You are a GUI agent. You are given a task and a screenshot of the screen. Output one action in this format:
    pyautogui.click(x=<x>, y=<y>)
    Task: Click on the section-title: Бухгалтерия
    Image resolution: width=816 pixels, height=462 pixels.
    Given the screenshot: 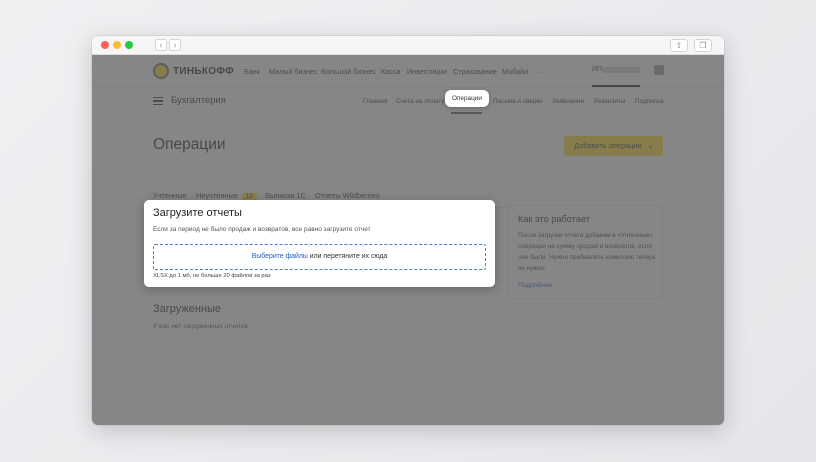 What is the action you would take?
    pyautogui.click(x=198, y=100)
    